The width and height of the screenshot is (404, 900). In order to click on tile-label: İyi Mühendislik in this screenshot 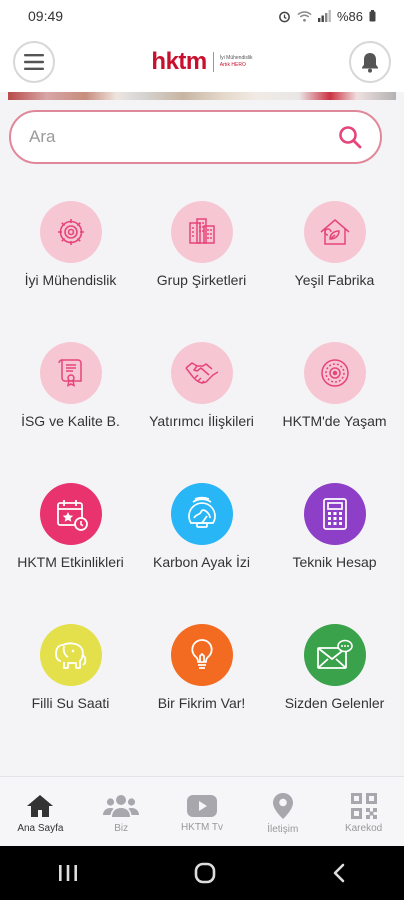, I will do `click(70, 280)`.